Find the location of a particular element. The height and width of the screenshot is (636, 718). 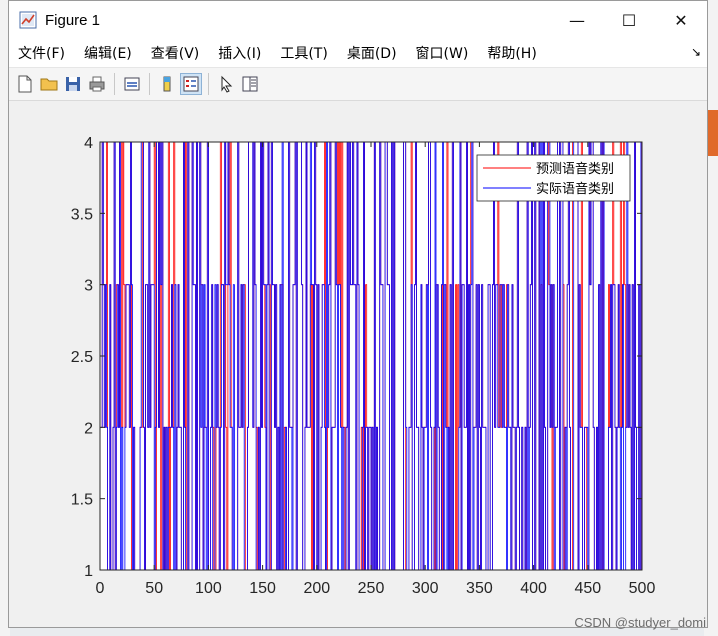

menu-desktop: 桌面(D) is located at coordinates (372, 53).